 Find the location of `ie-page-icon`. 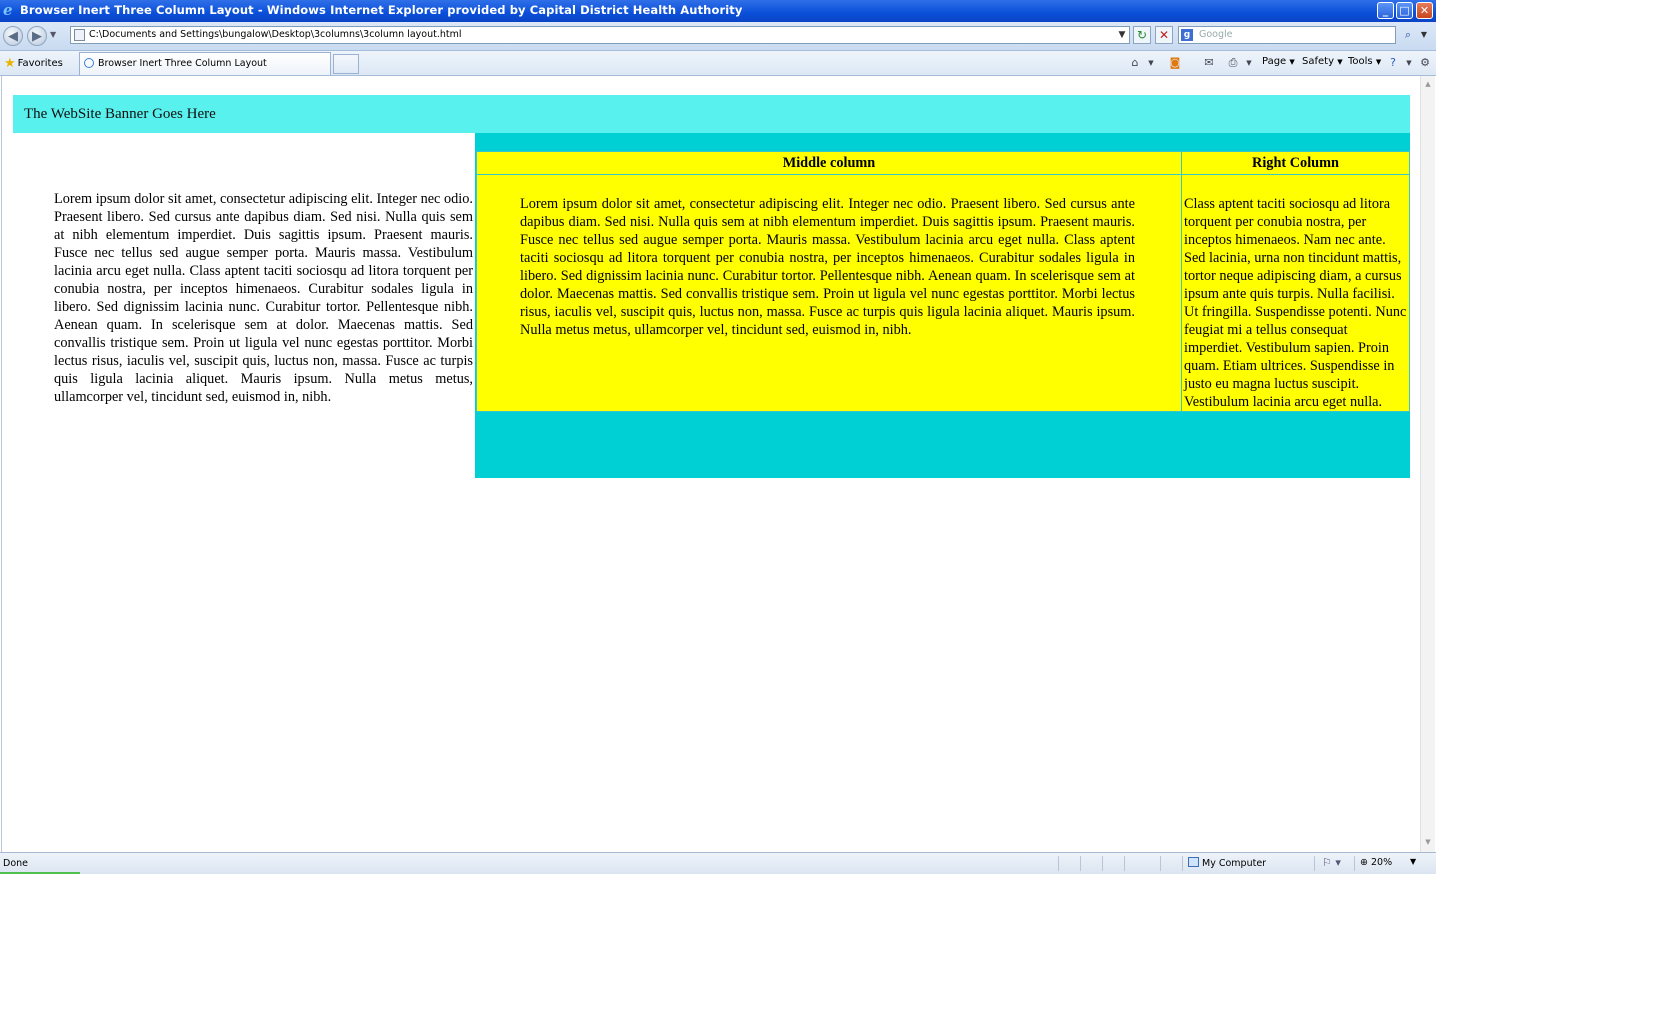

ie-page-icon is located at coordinates (89, 63).